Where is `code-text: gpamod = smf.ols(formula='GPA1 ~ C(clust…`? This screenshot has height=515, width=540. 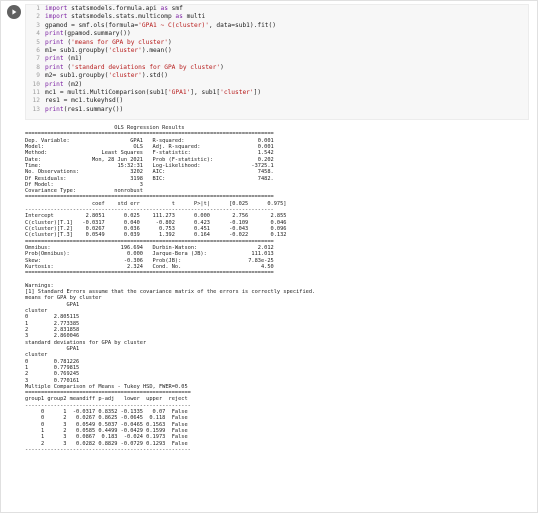 code-text: gpamod = smf.ols(formula='GPA1 ~ C(clust… is located at coordinates (160, 26).